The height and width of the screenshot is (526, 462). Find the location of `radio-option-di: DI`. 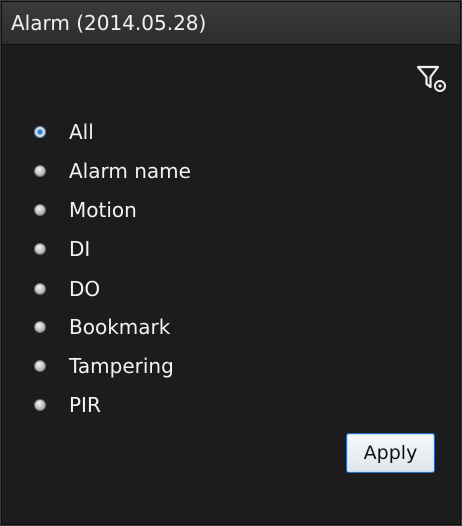

radio-option-di: DI is located at coordinates (159, 249).